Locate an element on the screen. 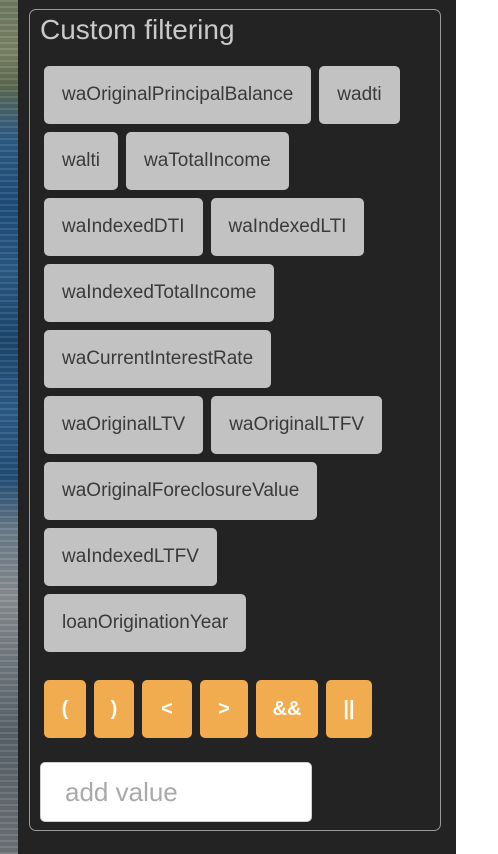 The width and height of the screenshot is (498, 854). field-button-waTotalIncome: waTotalIncome is located at coordinates (207, 161).